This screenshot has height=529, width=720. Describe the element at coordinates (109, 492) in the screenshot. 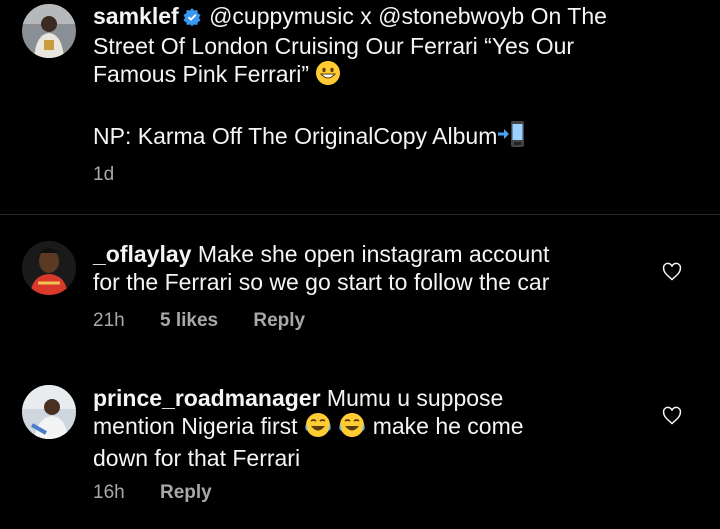

I see `timestamp: 16h` at that location.